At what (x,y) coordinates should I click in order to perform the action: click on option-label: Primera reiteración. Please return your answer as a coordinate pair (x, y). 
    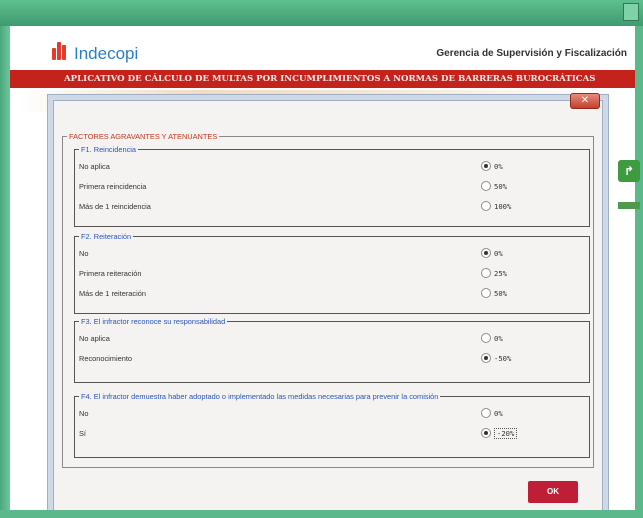
    Looking at the image, I should click on (110, 273).